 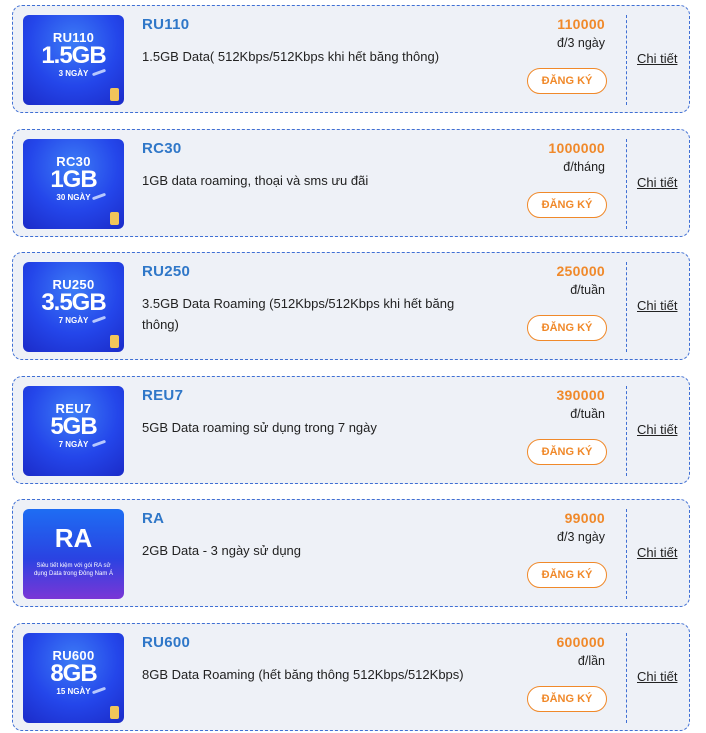 I want to click on thumb-size: 8GB, so click(x=73, y=673).